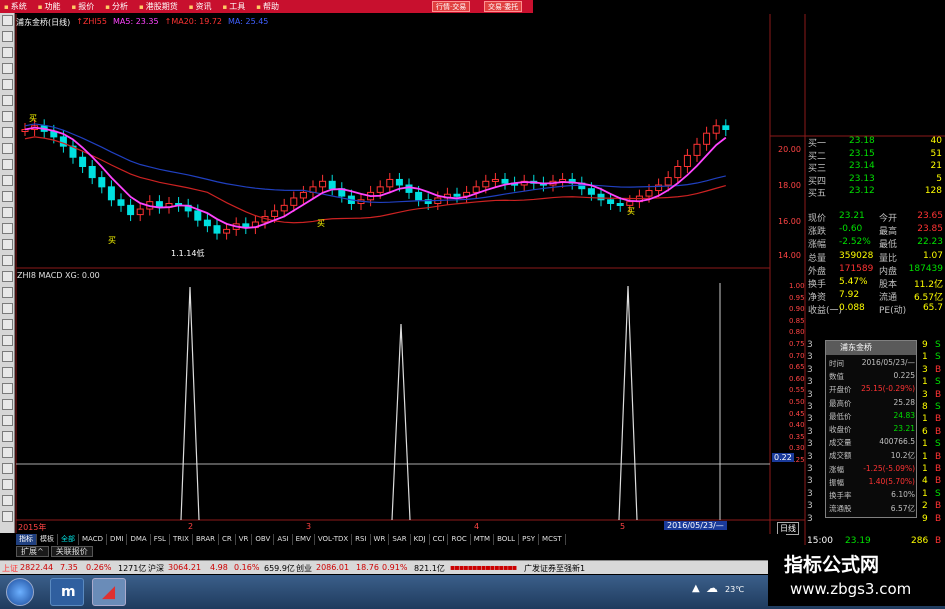  I want to click on quote-label: 今开, so click(888, 219).